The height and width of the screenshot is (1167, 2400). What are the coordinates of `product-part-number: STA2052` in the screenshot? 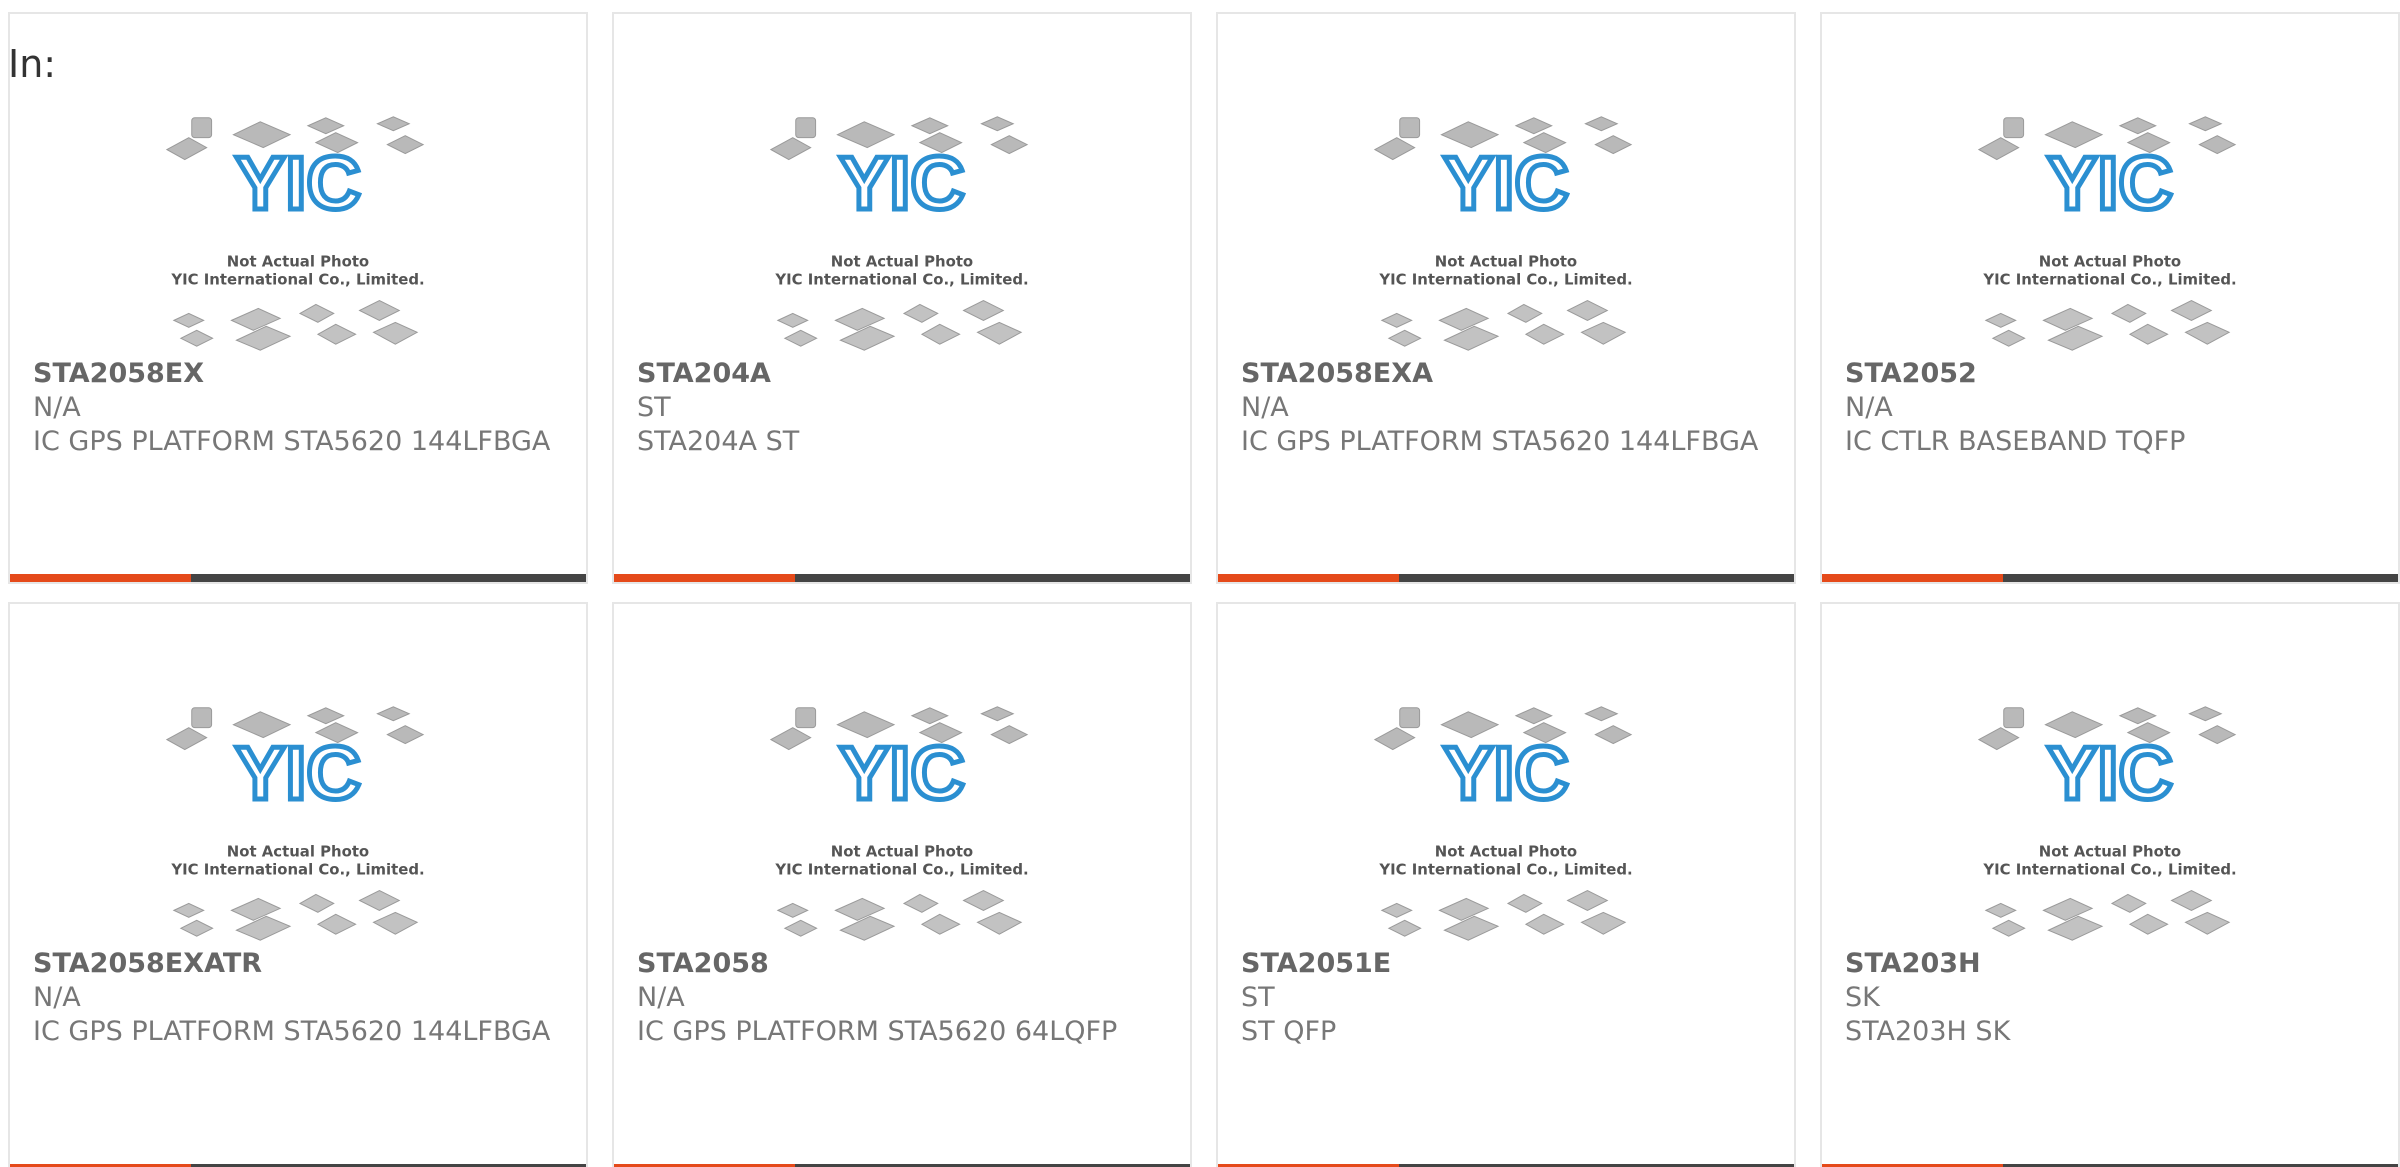 It's located at (2111, 374).